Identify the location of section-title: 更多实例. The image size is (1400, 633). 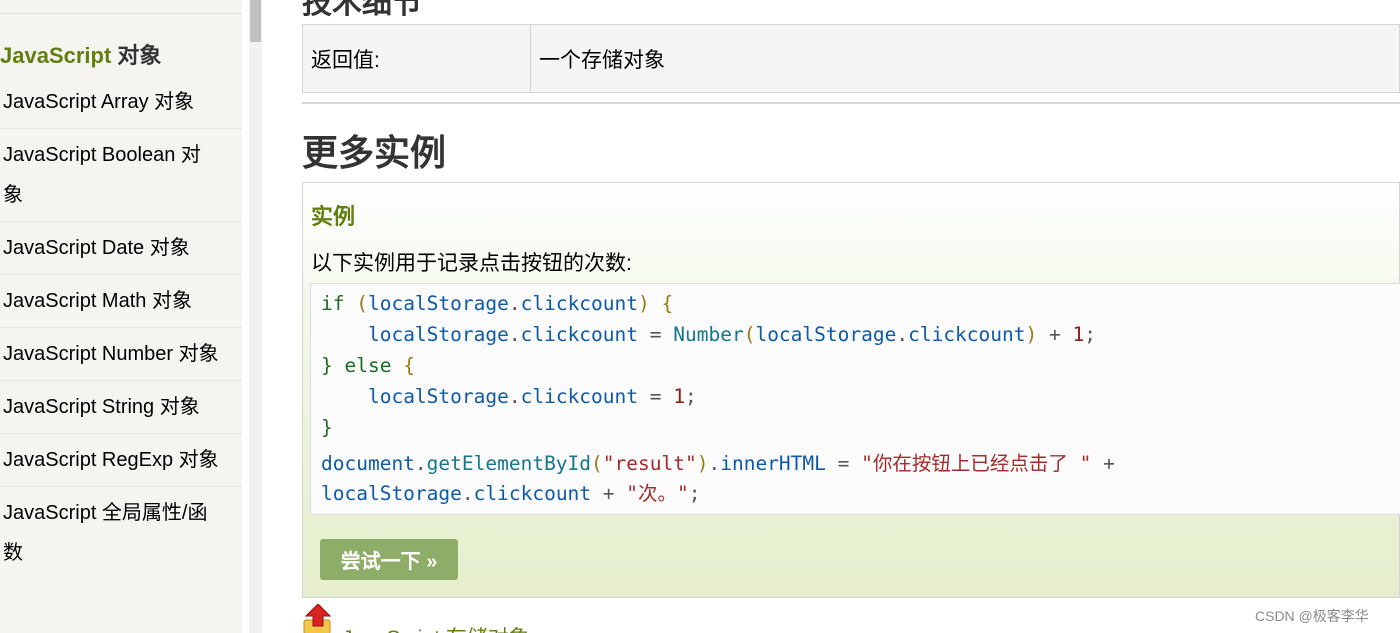
(374, 152).